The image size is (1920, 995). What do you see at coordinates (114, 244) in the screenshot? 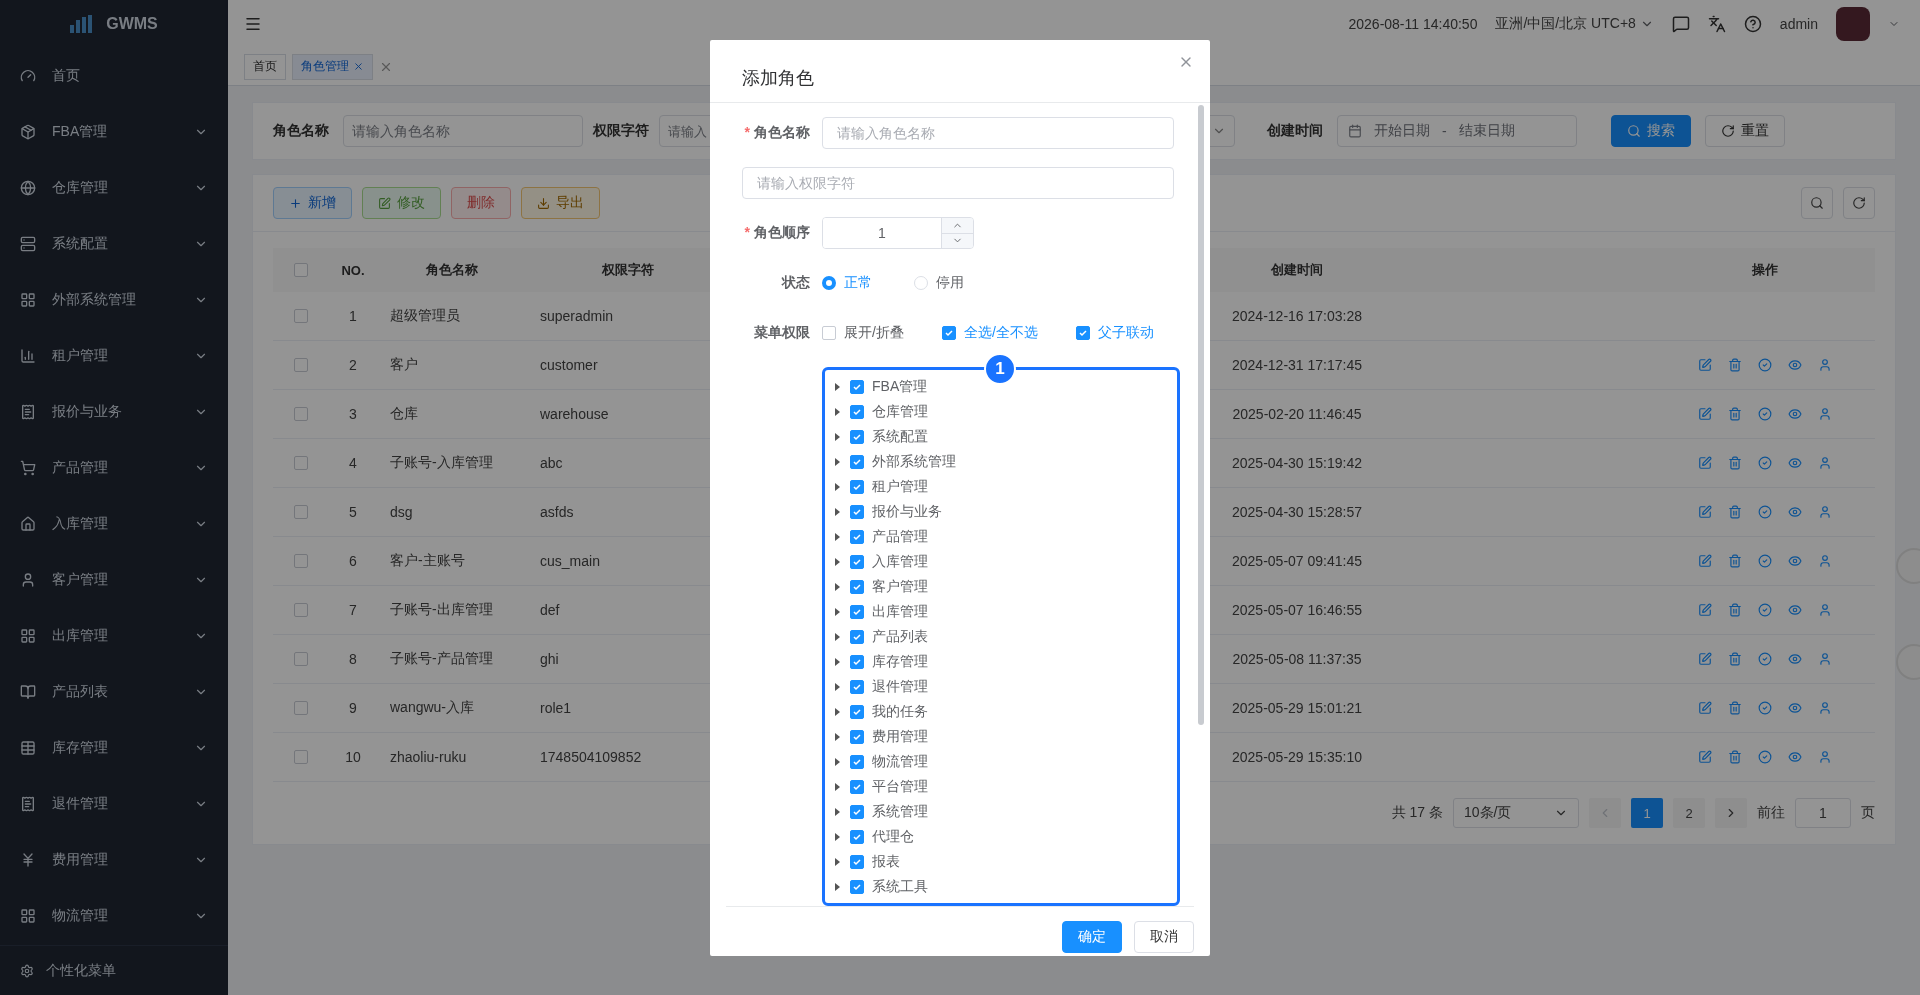
I see `sidebar-item: 系统配置` at bounding box center [114, 244].